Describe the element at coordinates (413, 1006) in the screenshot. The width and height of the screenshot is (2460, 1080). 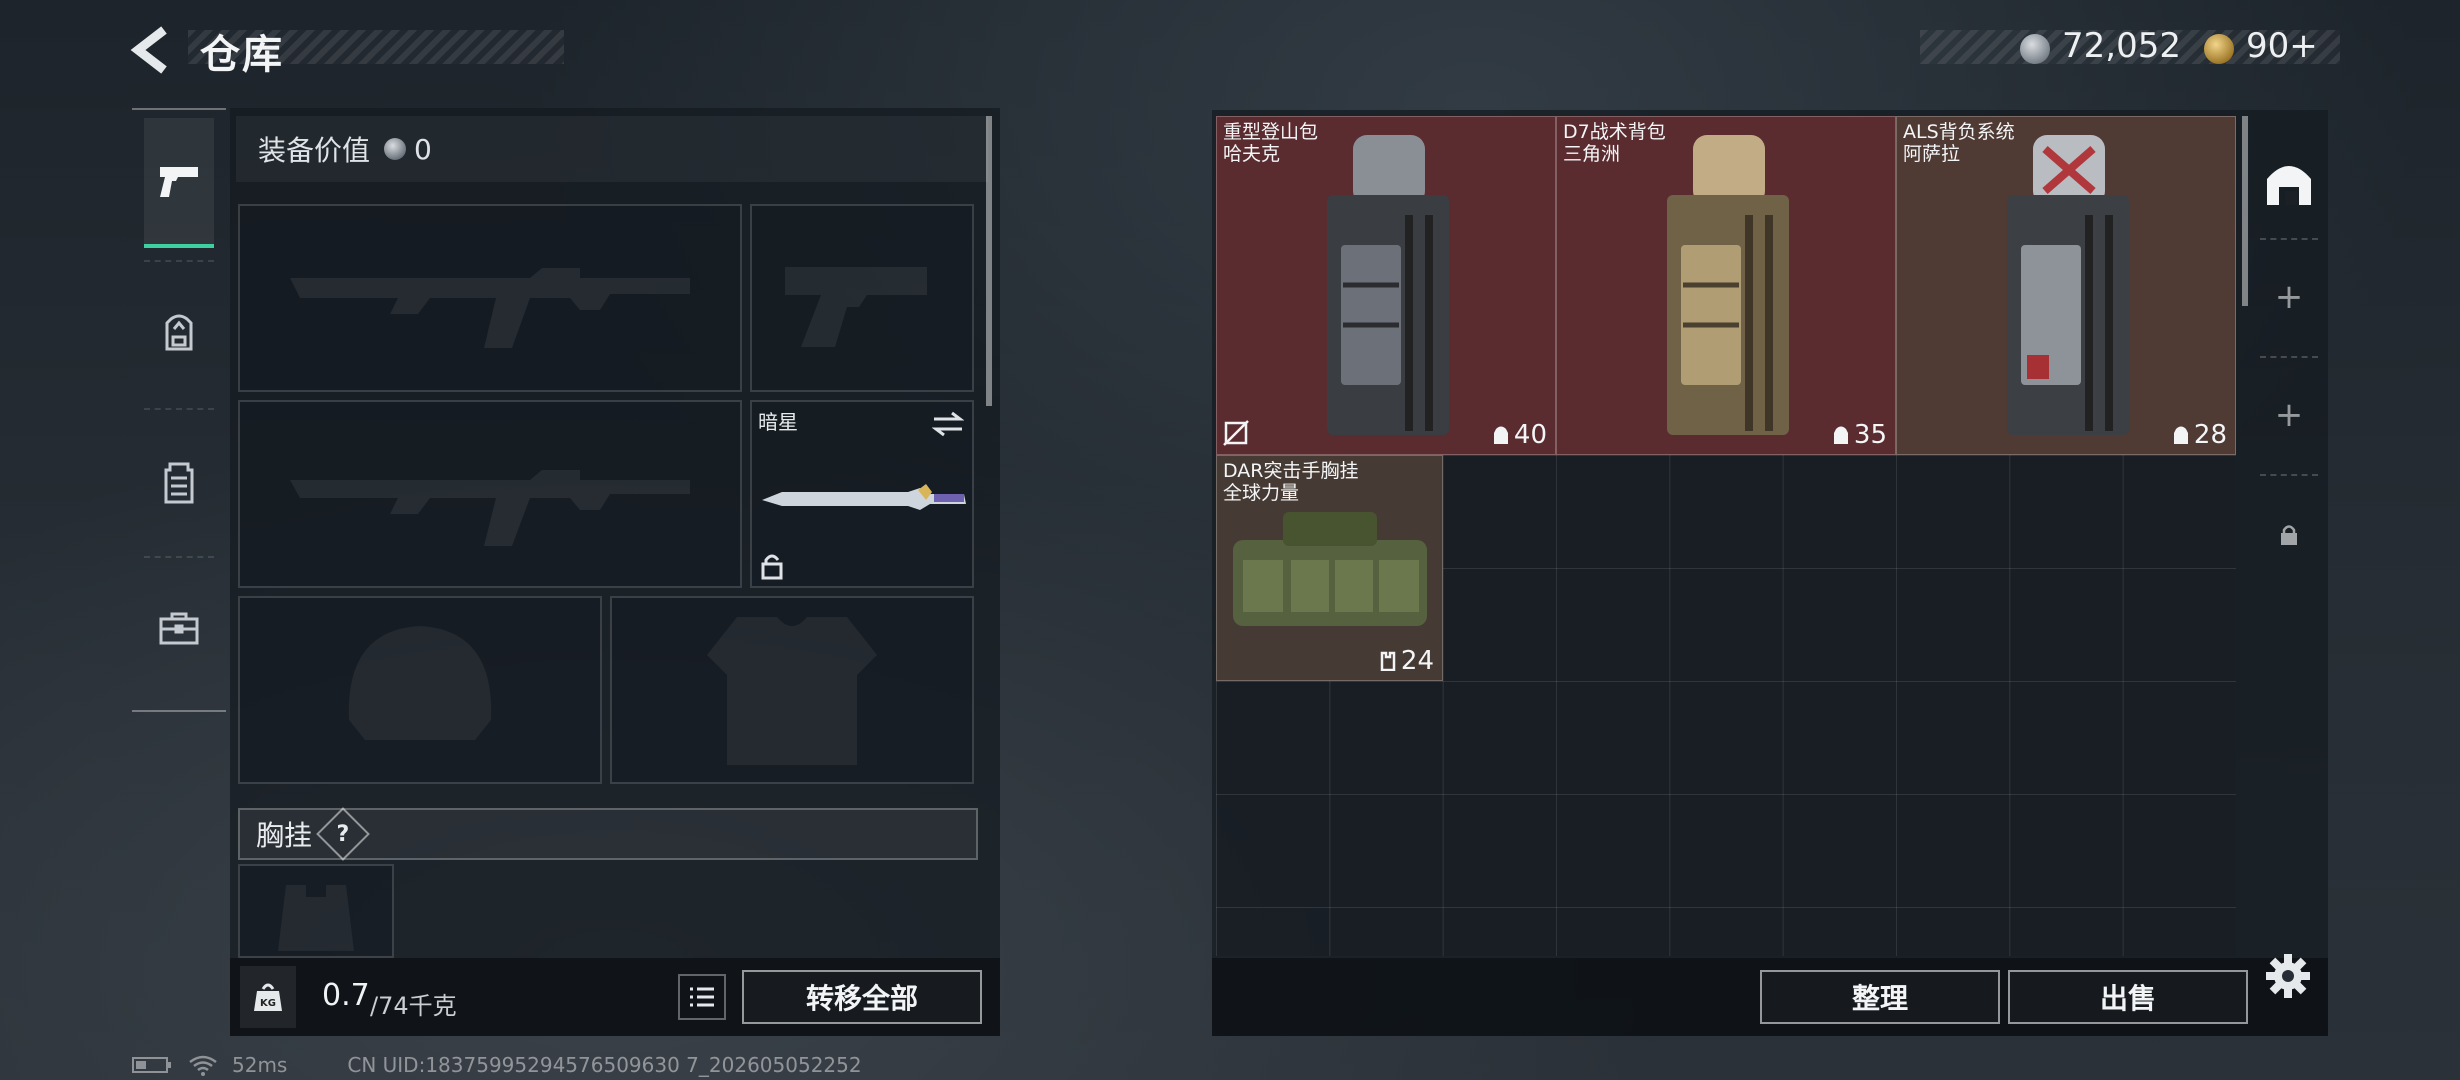
I see `max-weight: /74千克` at that location.